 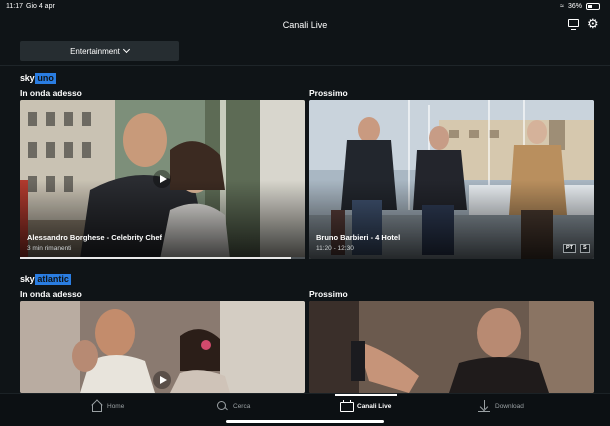 I want to click on status-right: ≈ 36%, so click(x=580, y=6).